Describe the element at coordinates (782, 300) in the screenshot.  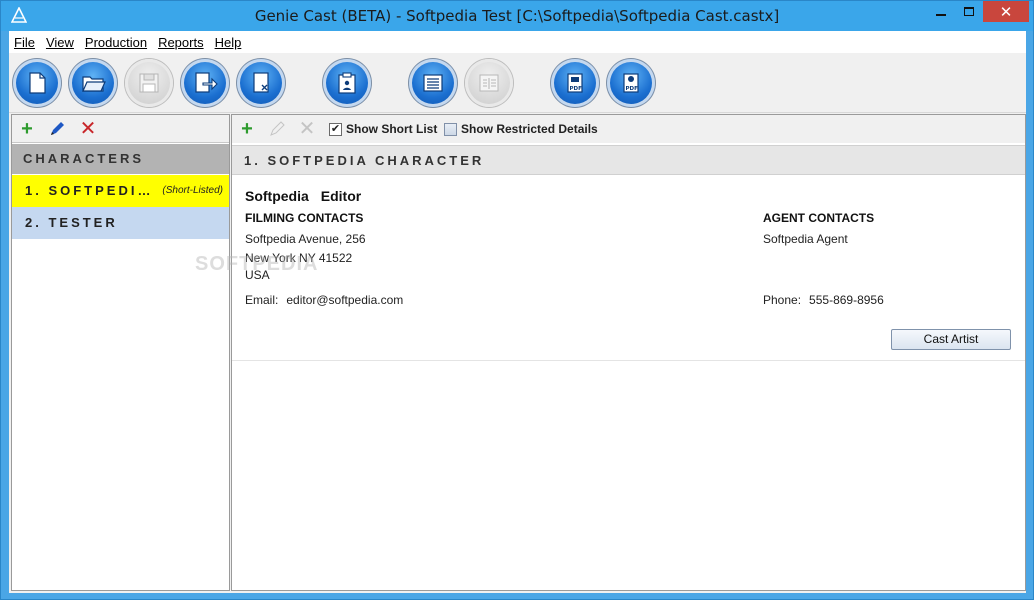
I see `phone-label: Phone:` at that location.